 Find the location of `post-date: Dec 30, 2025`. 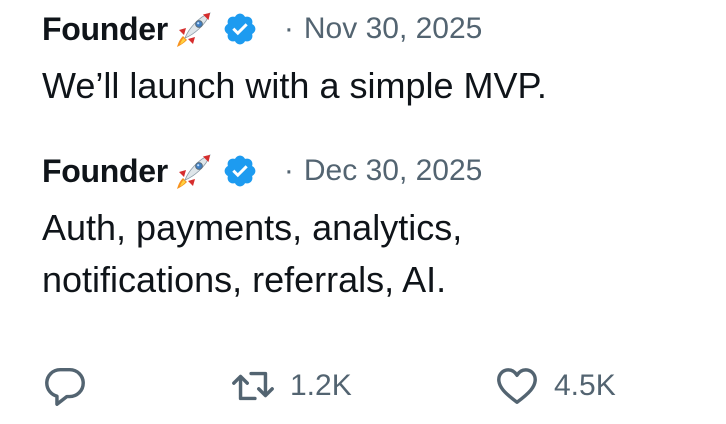

post-date: Dec 30, 2025 is located at coordinates (393, 171).